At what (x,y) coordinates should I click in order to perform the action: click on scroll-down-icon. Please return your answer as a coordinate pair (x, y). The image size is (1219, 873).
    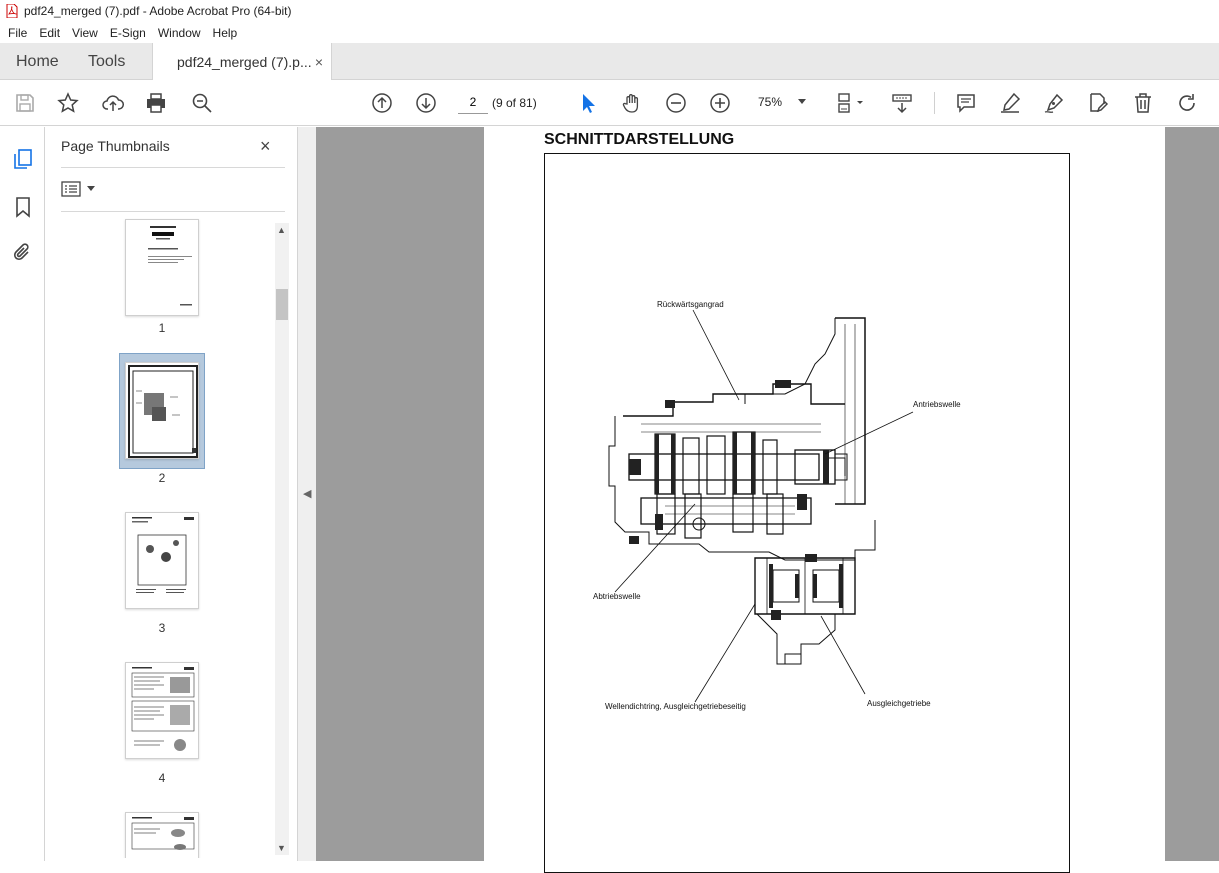
    Looking at the image, I should click on (902, 104).